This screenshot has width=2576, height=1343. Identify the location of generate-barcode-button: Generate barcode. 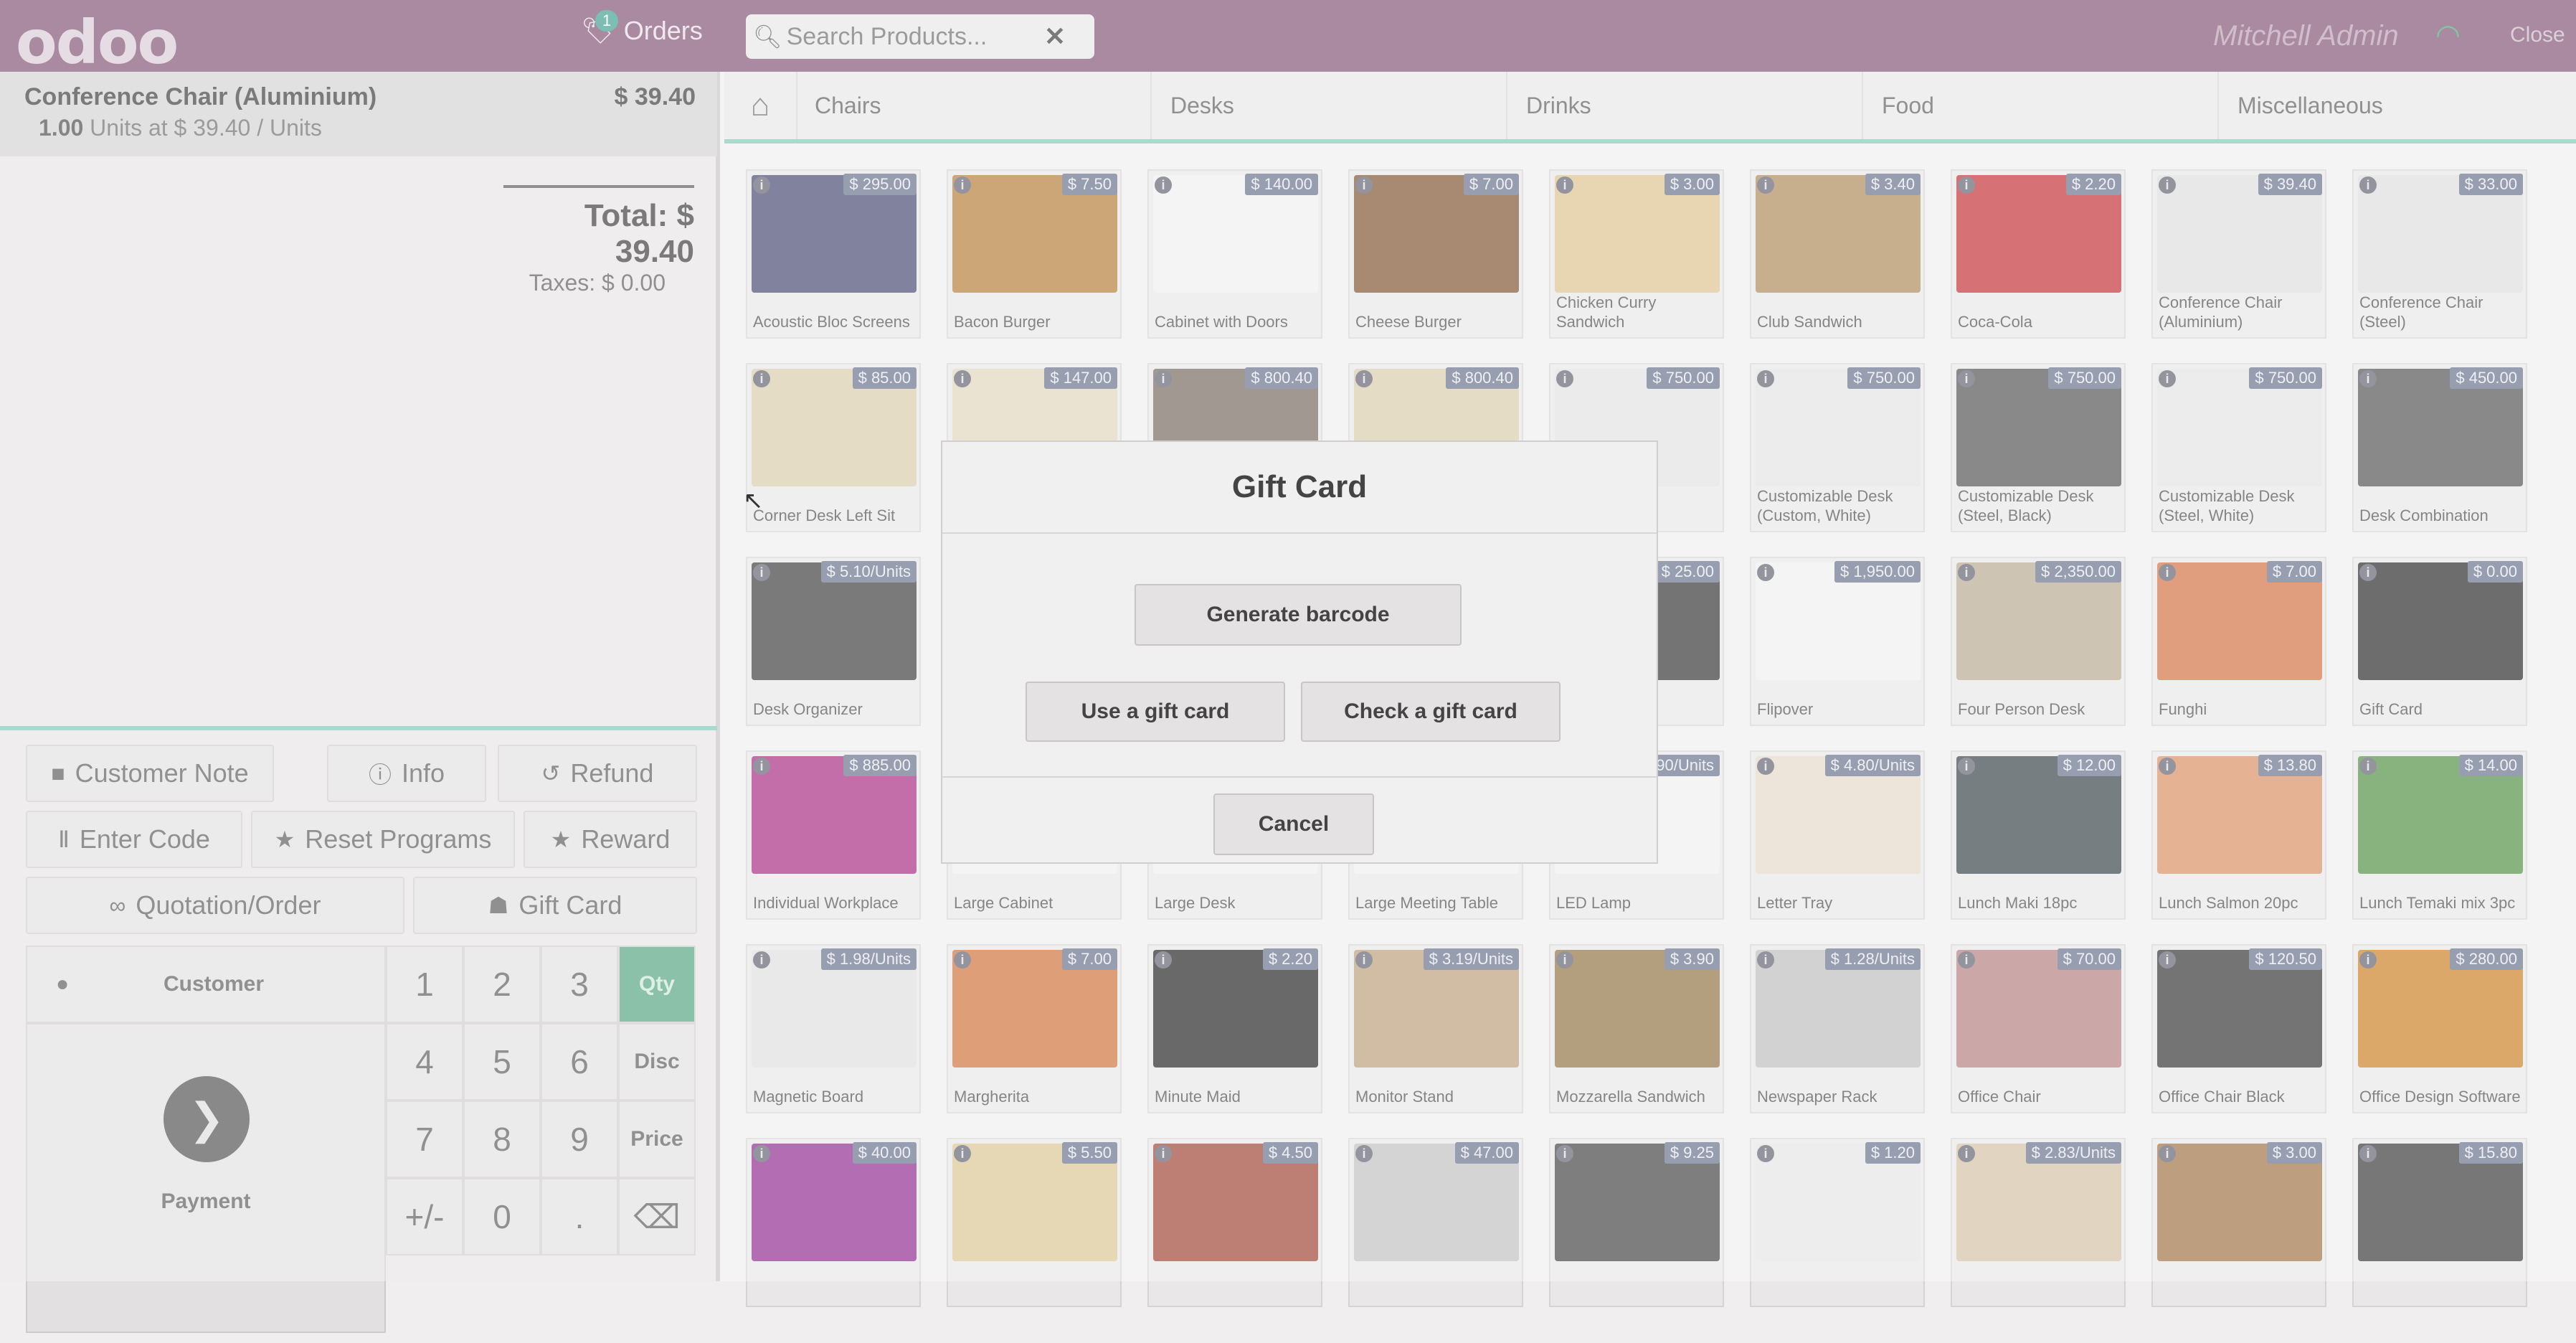
(1298, 615).